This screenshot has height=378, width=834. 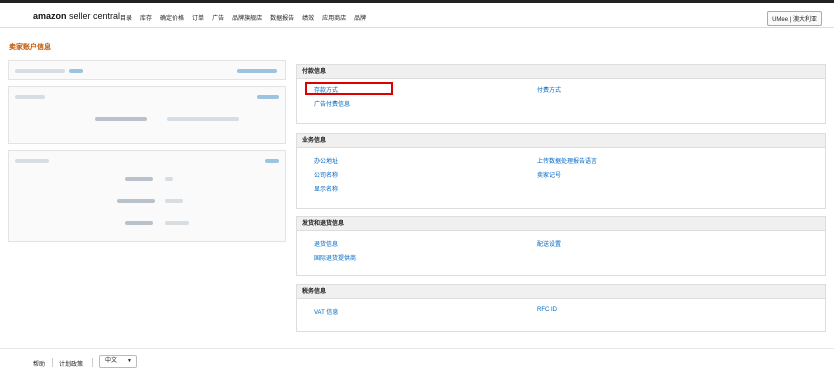 I want to click on nav-item-inventory: 库存, so click(x=146, y=17).